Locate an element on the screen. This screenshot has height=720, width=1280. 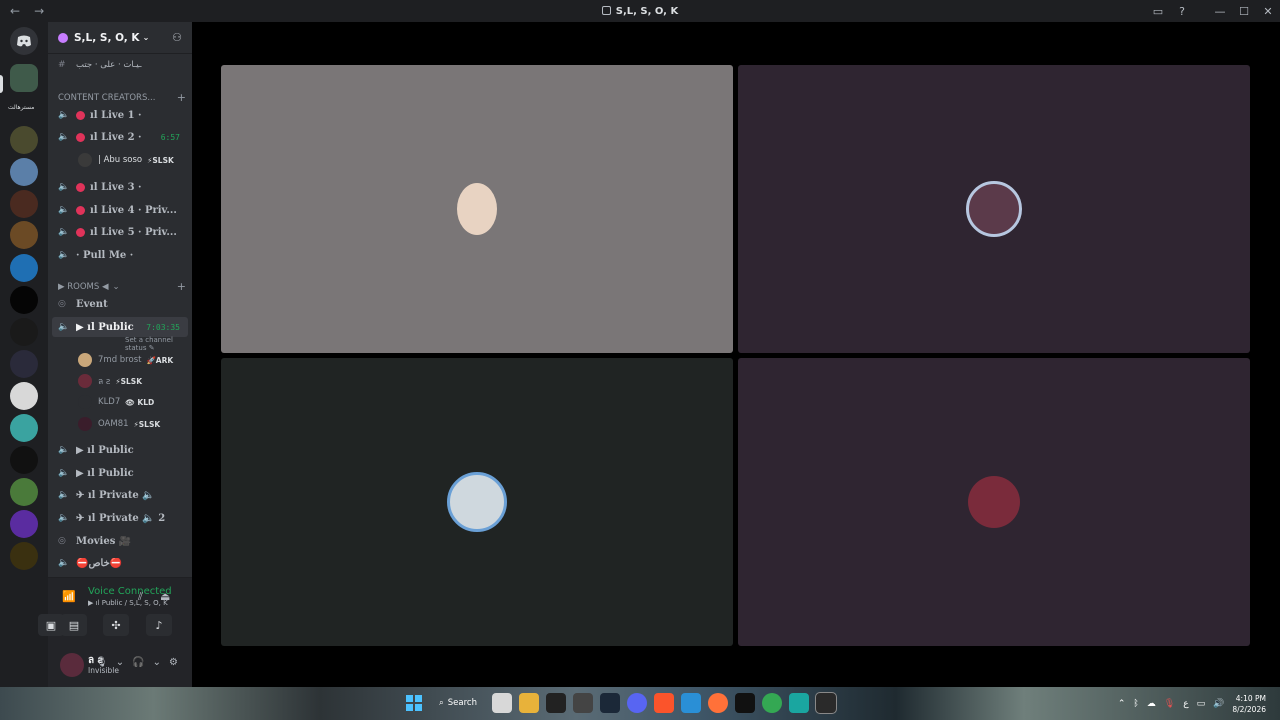
voice-channel-live-3: 🔈 ıl Live 3 · is located at coordinates (120, 187).